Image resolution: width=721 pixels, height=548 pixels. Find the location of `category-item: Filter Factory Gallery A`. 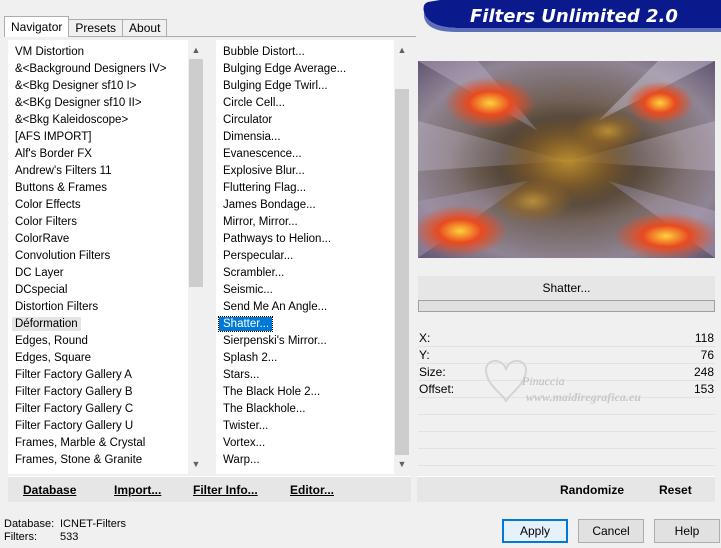

category-item: Filter Factory Gallery A is located at coordinates (98, 375).